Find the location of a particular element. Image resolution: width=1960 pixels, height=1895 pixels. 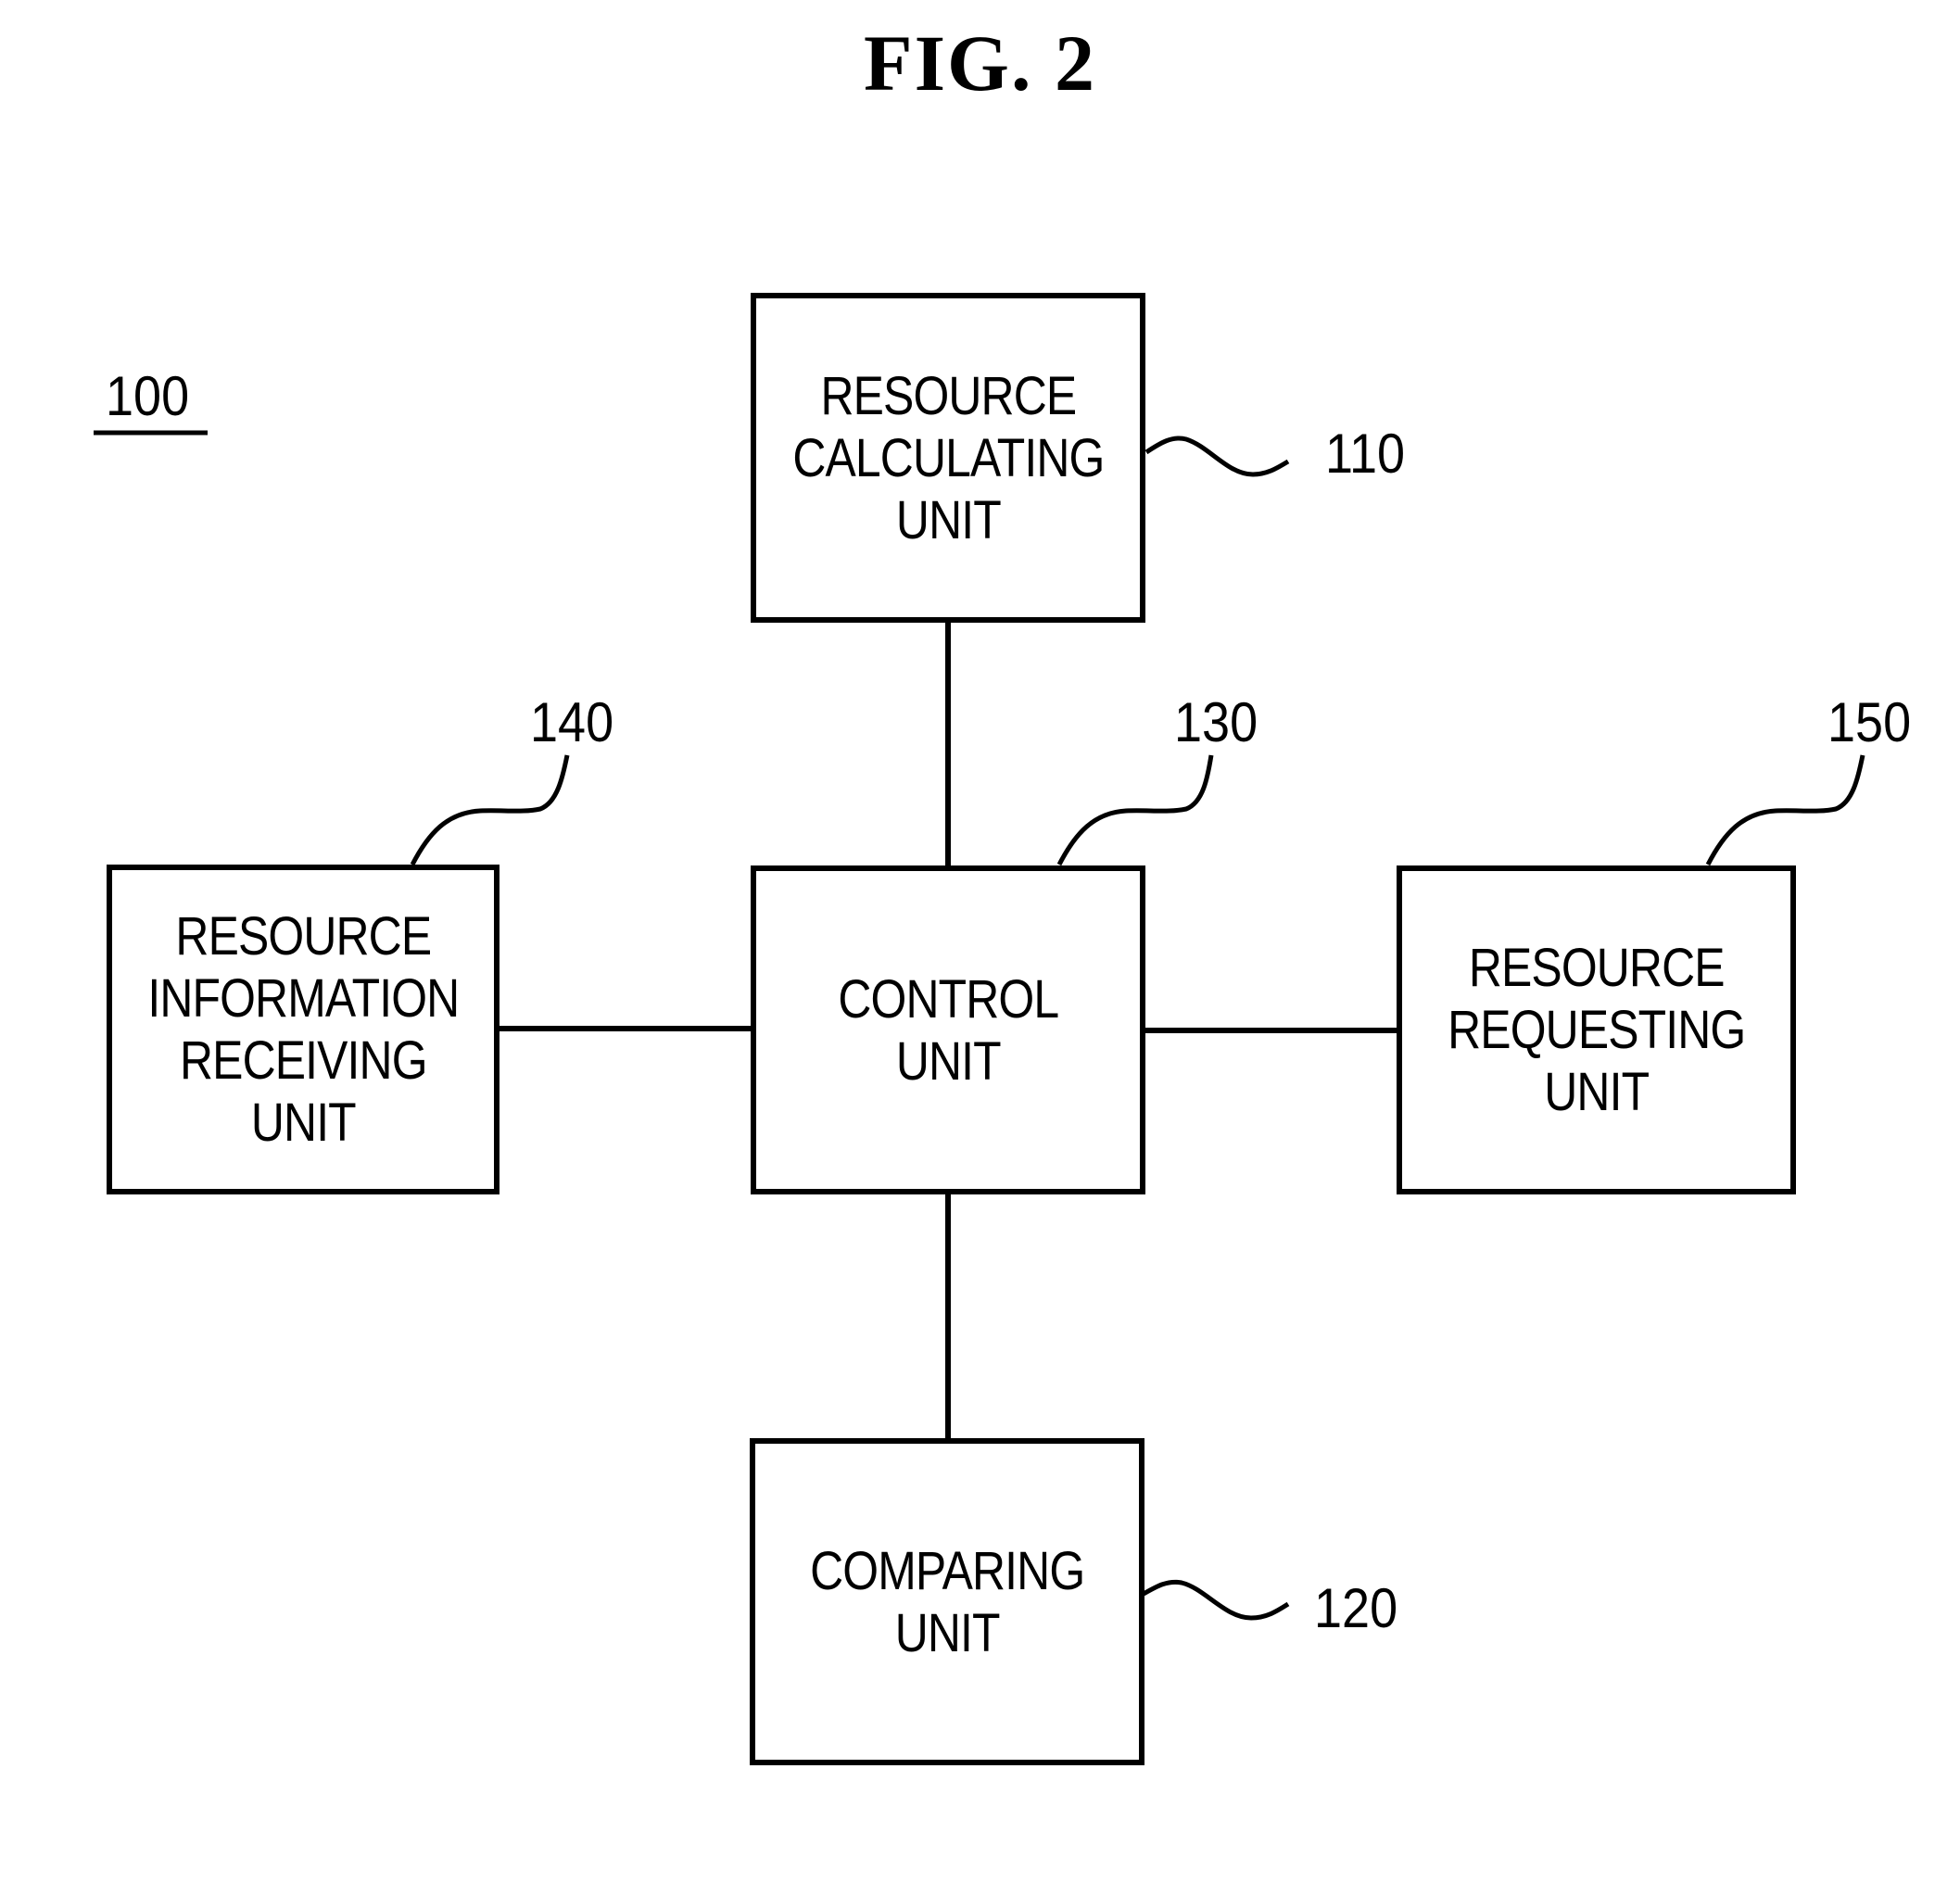

block-label: RESOURCE INFORMATION RECEIVING UNIT is located at coordinates (303, 1029).